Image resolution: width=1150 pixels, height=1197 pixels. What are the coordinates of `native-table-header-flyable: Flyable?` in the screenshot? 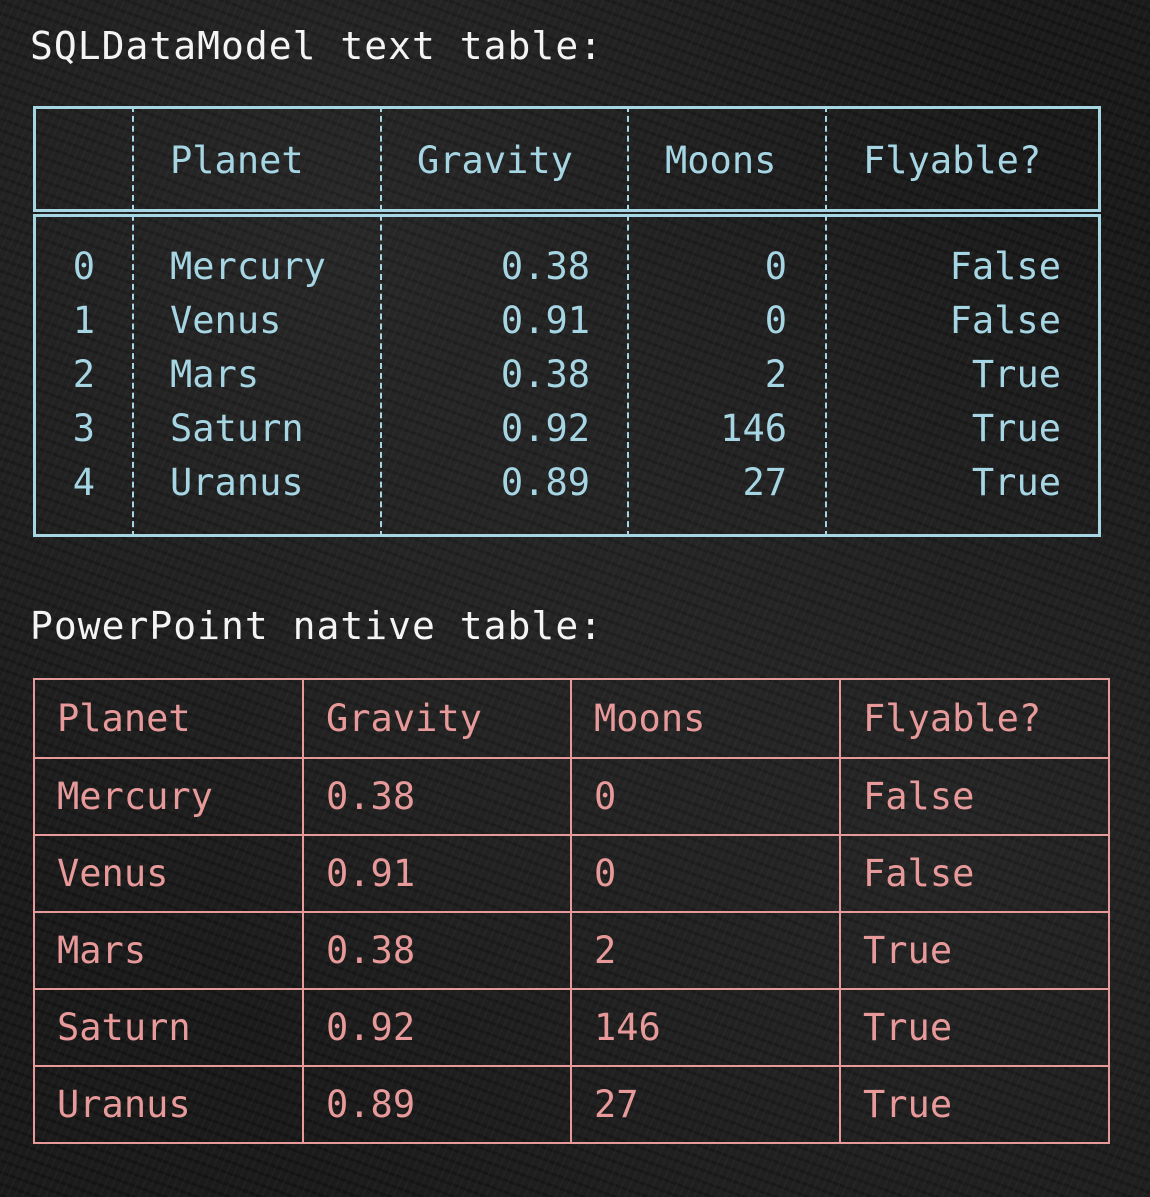 It's located at (974, 718).